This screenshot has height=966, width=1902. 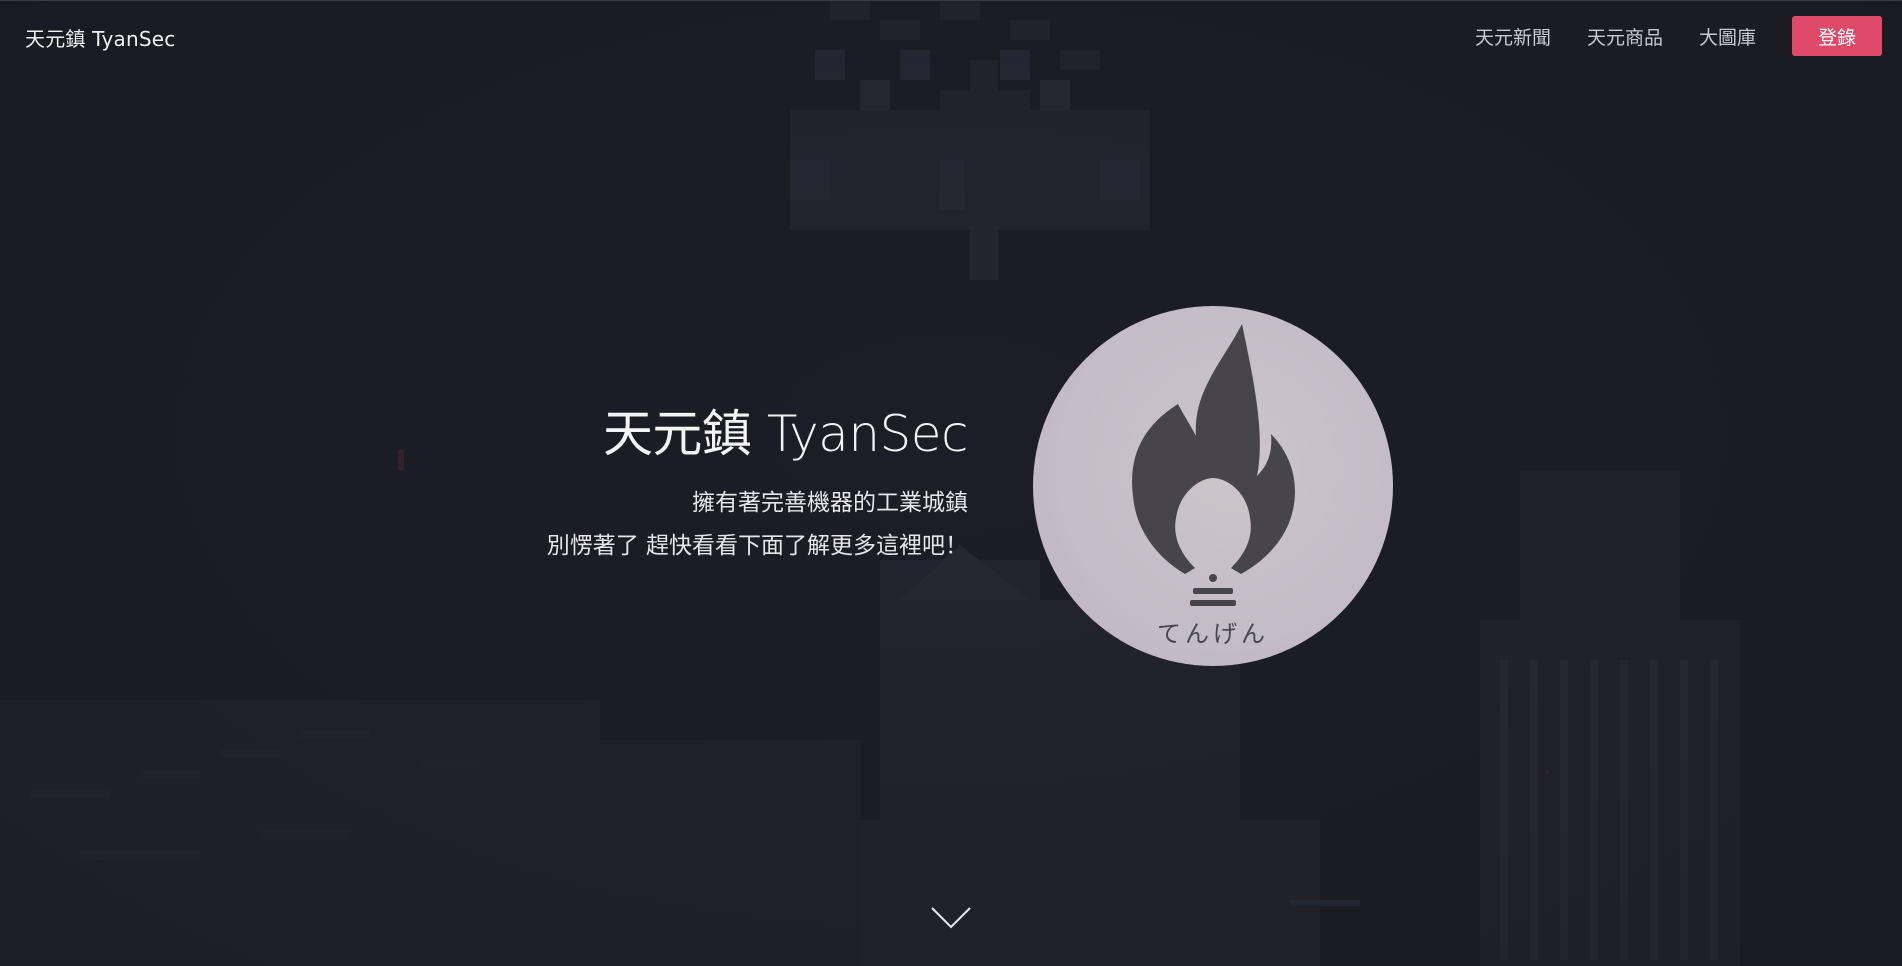 What do you see at coordinates (830, 503) in the screenshot?
I see `hero-subtitle-line-1: 擁有著完善機器的工業城鎮` at bounding box center [830, 503].